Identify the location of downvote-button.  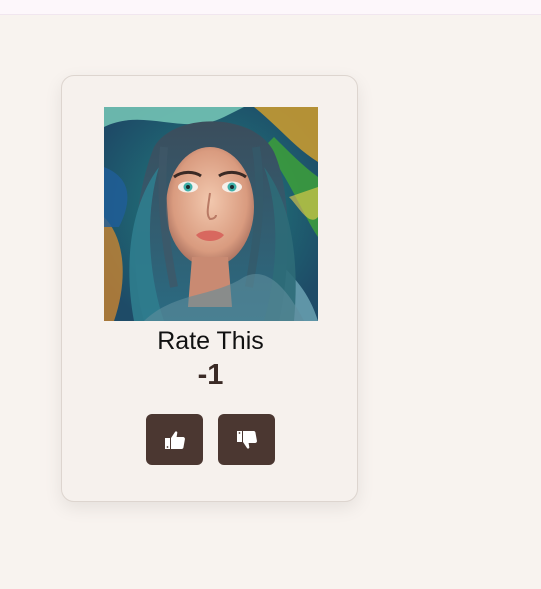
(246, 439).